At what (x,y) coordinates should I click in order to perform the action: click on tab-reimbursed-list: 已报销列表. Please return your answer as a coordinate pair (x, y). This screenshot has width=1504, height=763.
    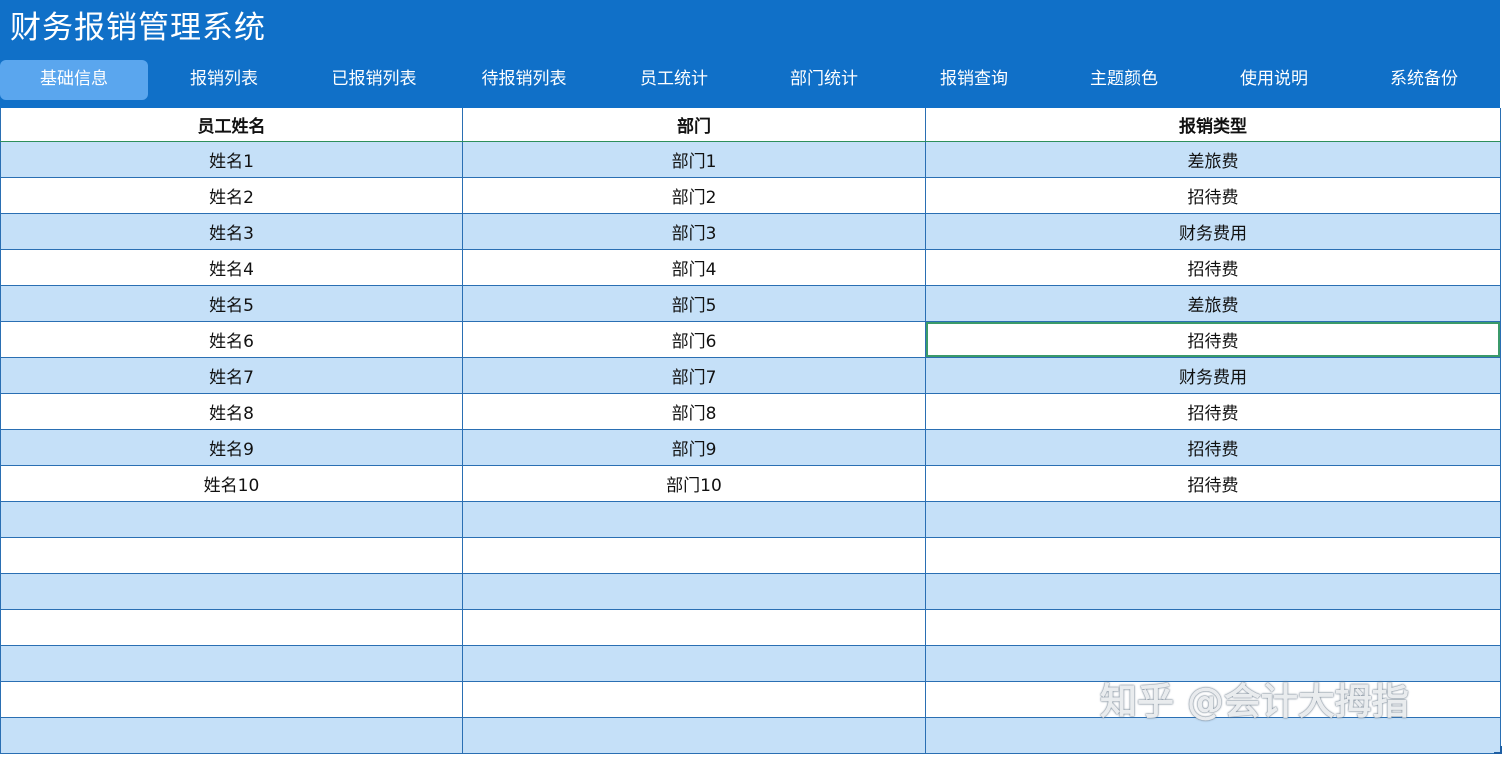
    Looking at the image, I should click on (374, 80).